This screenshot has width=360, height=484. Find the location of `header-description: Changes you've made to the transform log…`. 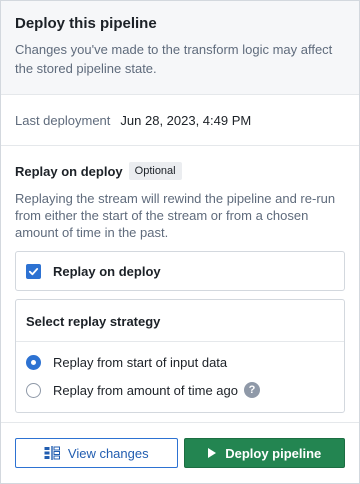

header-description: Changes you've made to the transform log… is located at coordinates (174, 59).